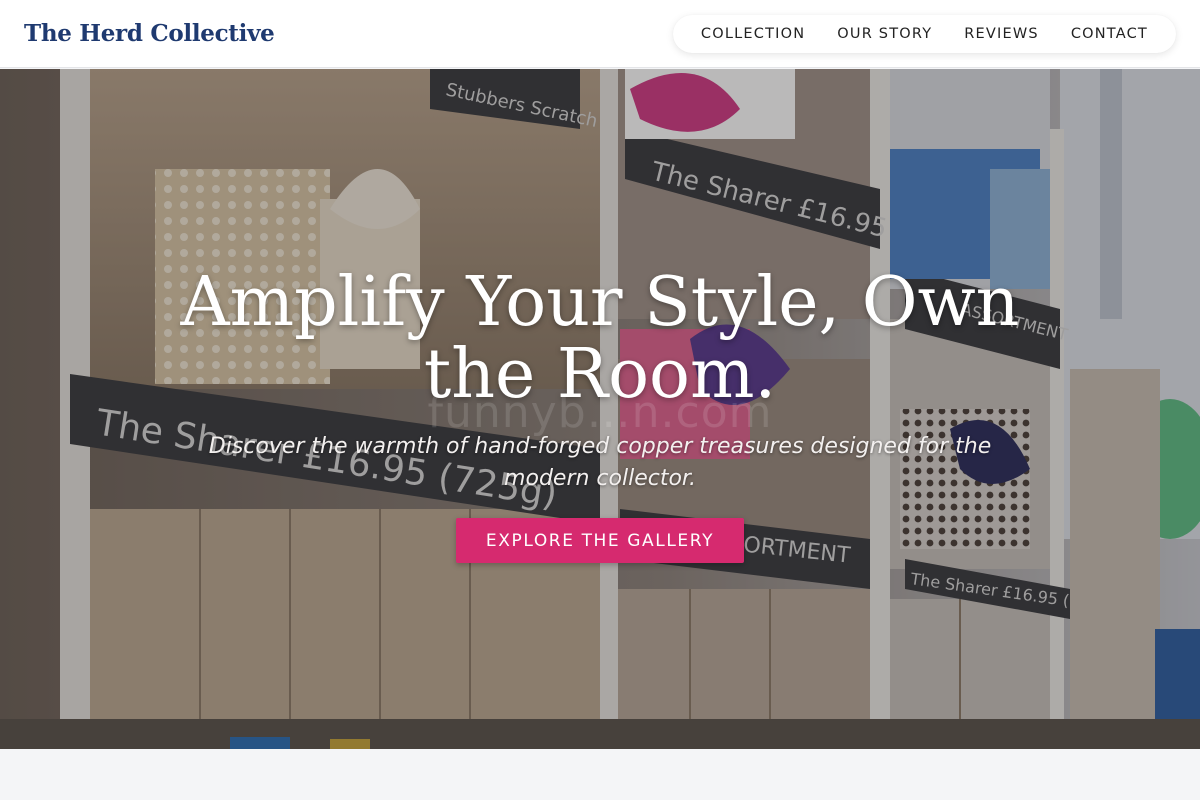 The width and height of the screenshot is (1200, 800). Describe the element at coordinates (600, 540) in the screenshot. I see `explore-gallery-button: EXPLORE THE GALLERY` at that location.